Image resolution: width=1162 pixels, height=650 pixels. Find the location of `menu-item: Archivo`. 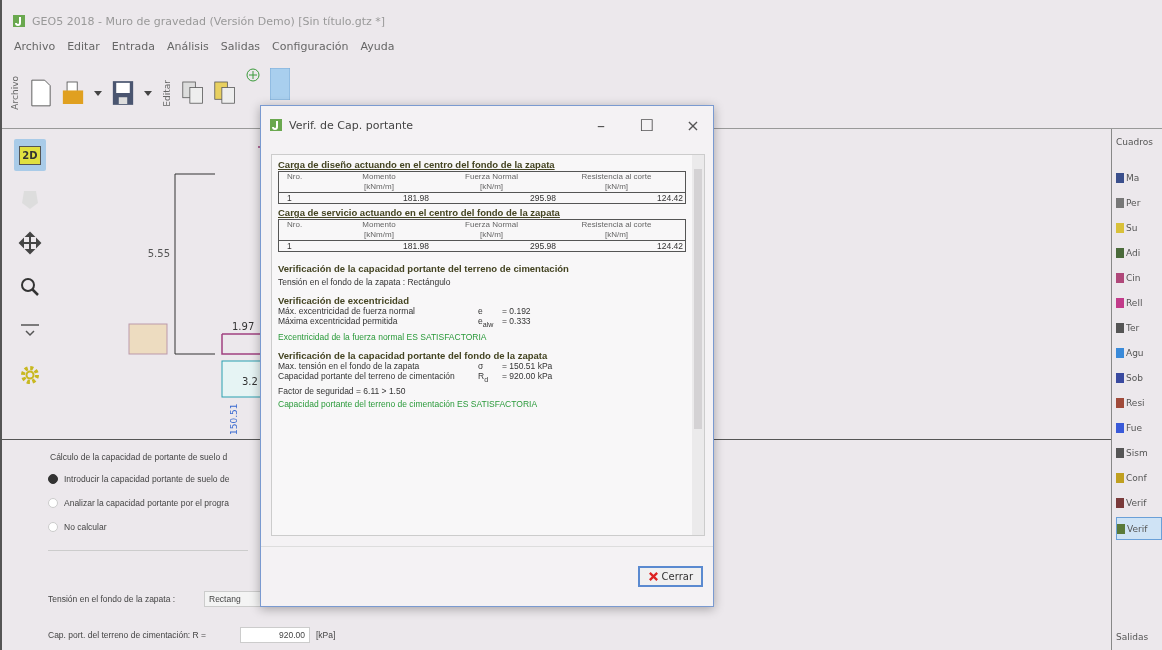

menu-item: Archivo is located at coordinates (35, 46).